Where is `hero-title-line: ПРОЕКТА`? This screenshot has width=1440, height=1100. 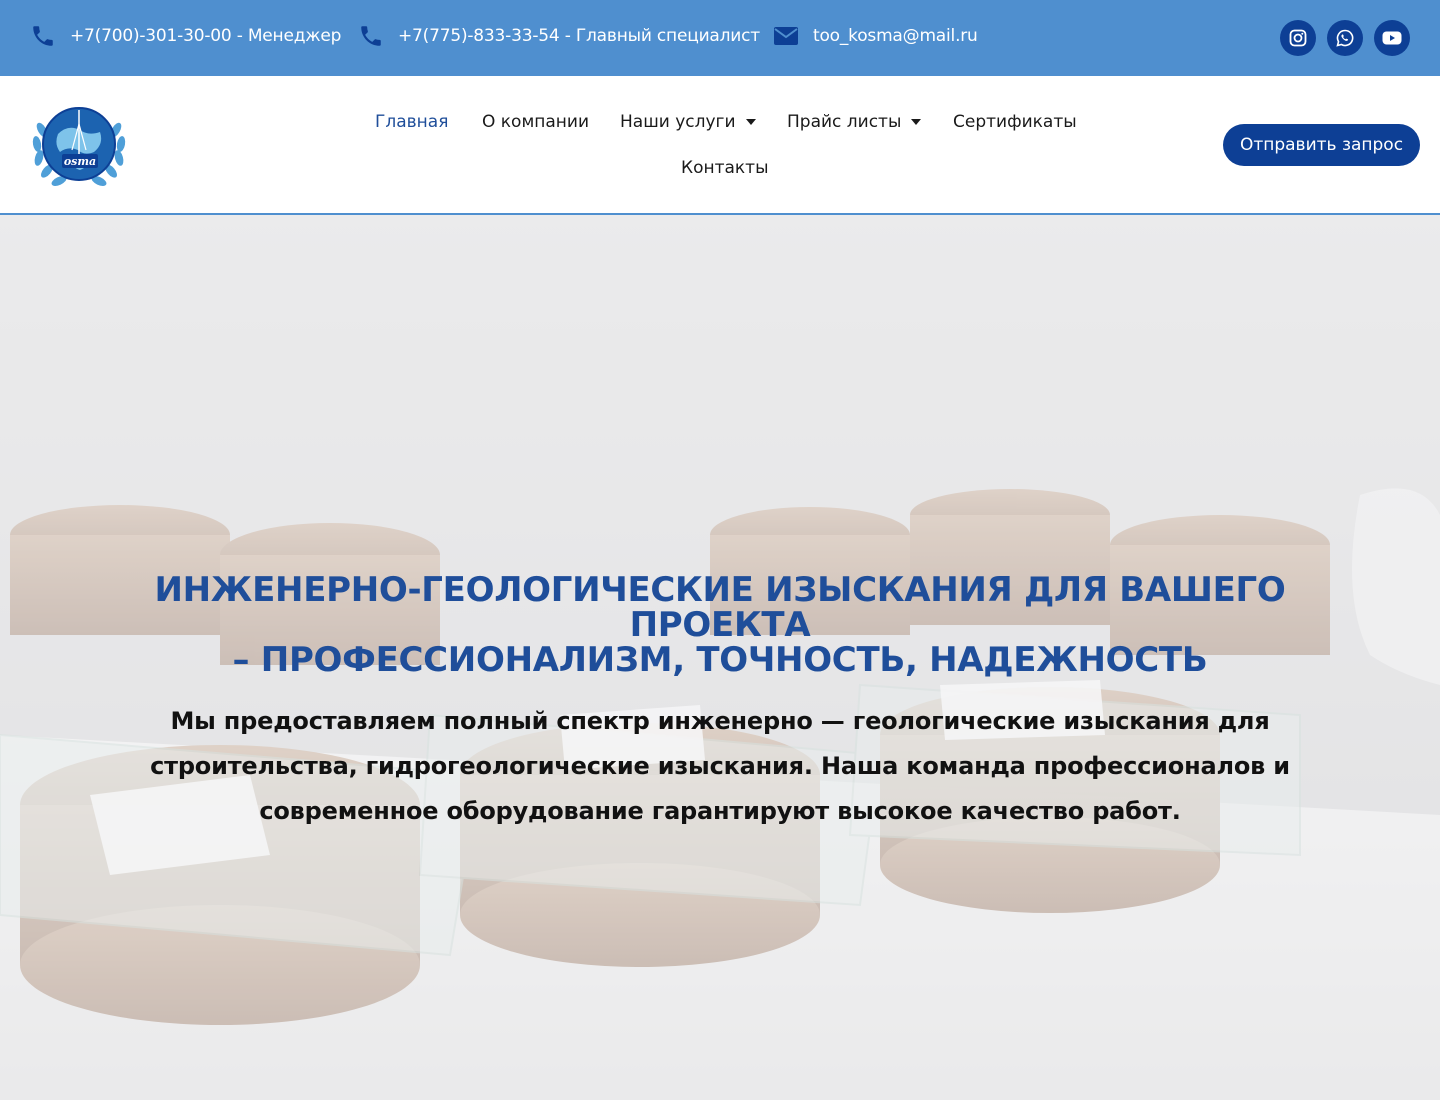
hero-title-line: ПРОЕКТА is located at coordinates (720, 625).